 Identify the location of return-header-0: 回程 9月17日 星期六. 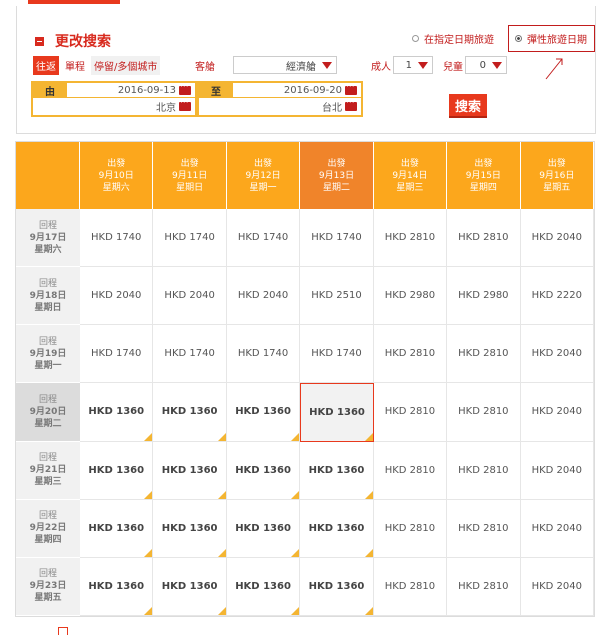
(48, 238).